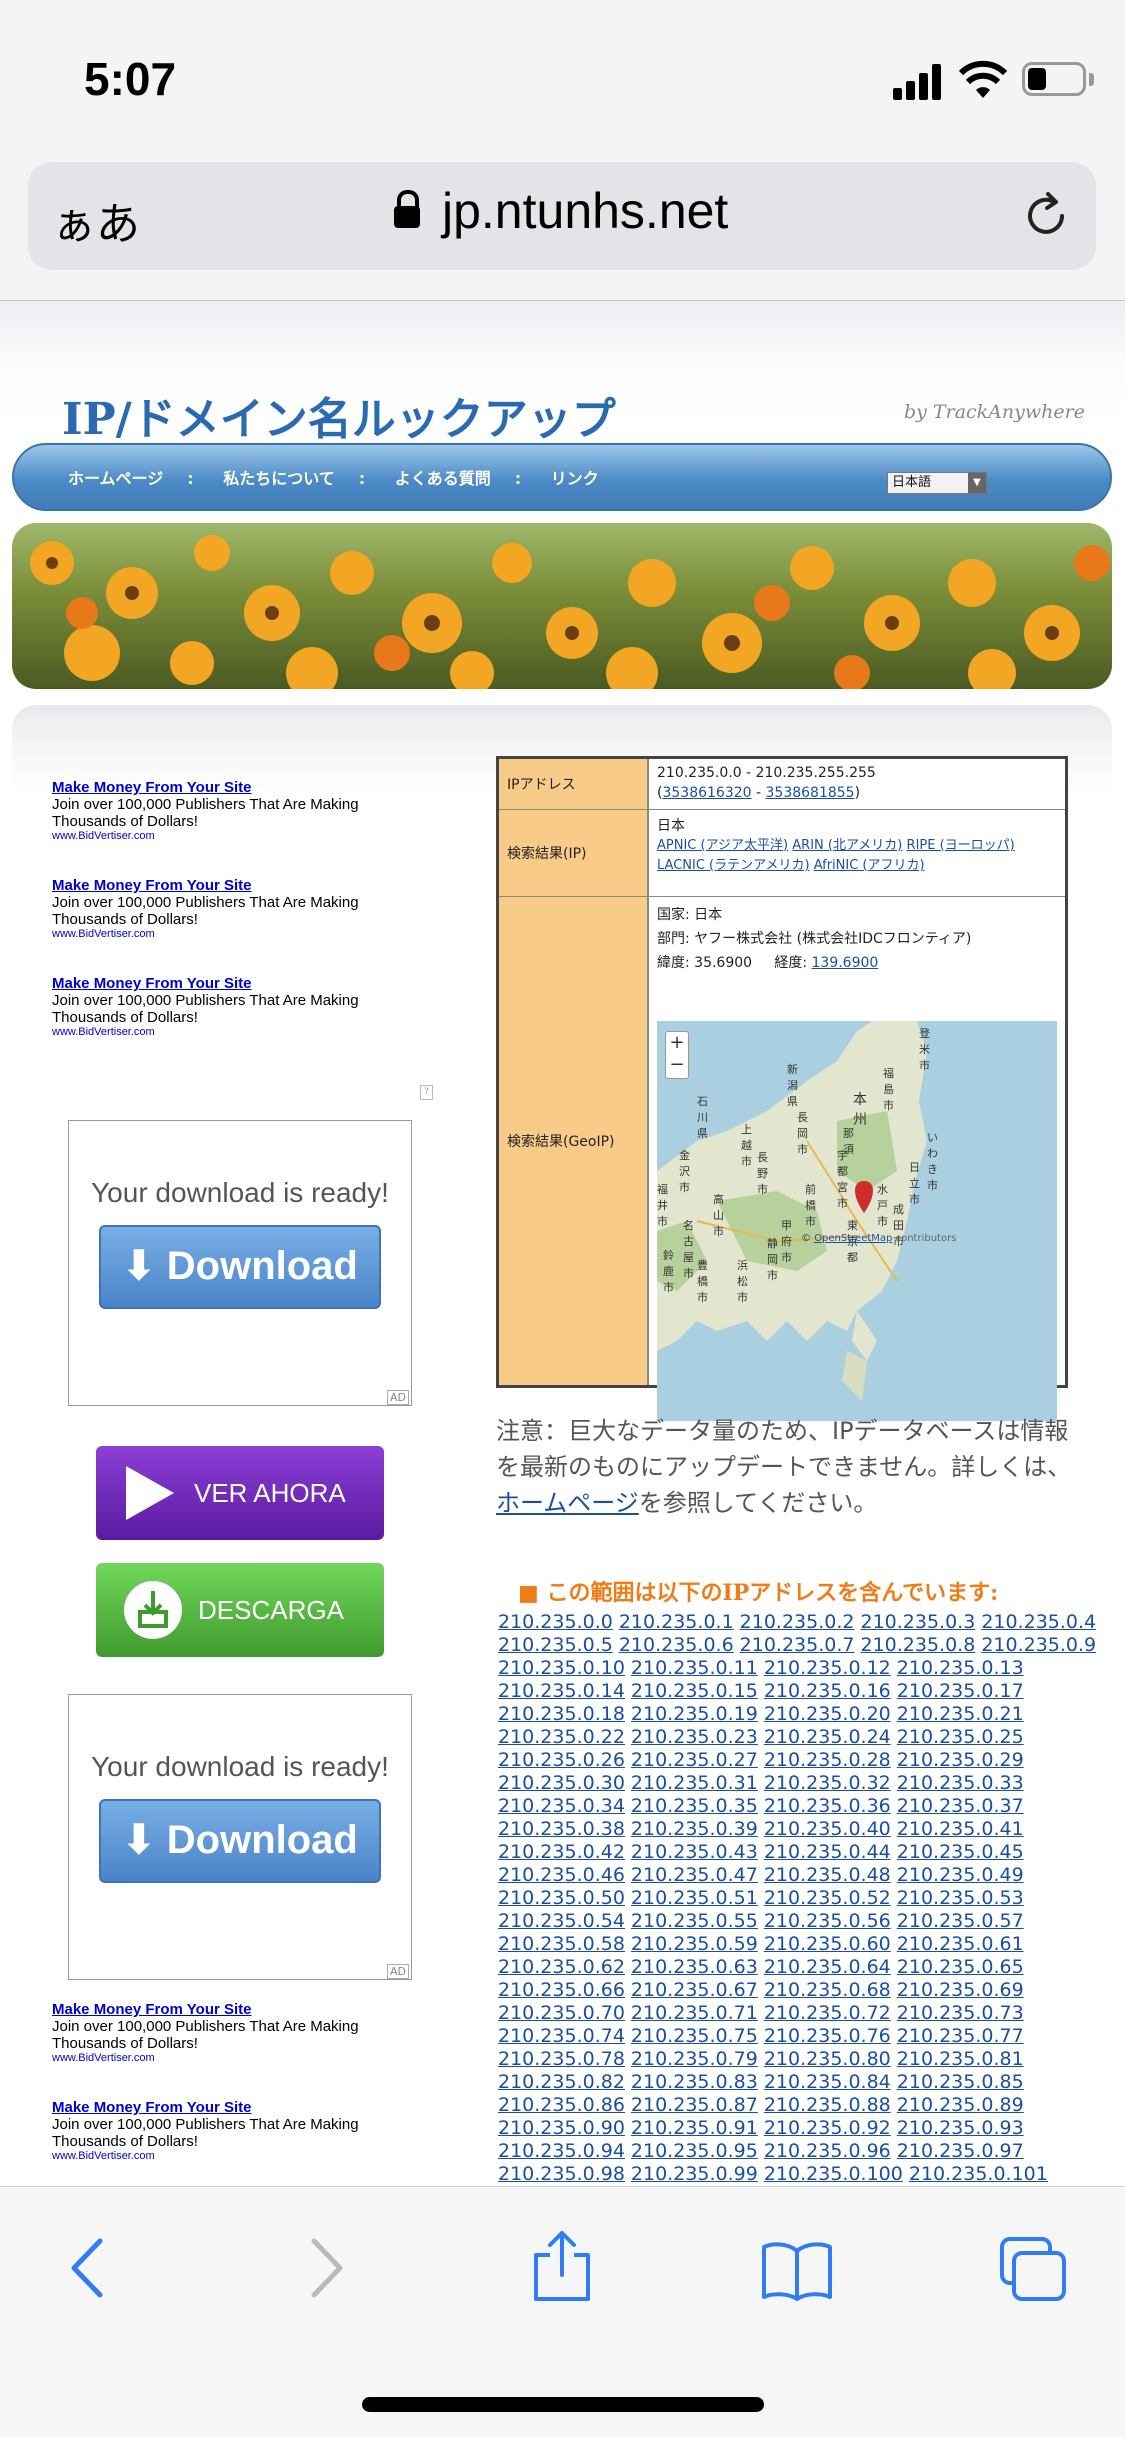 The image size is (1125, 2437). What do you see at coordinates (960, 1944) in the screenshot?
I see `ip-address-link: 210.235.0.61` at bounding box center [960, 1944].